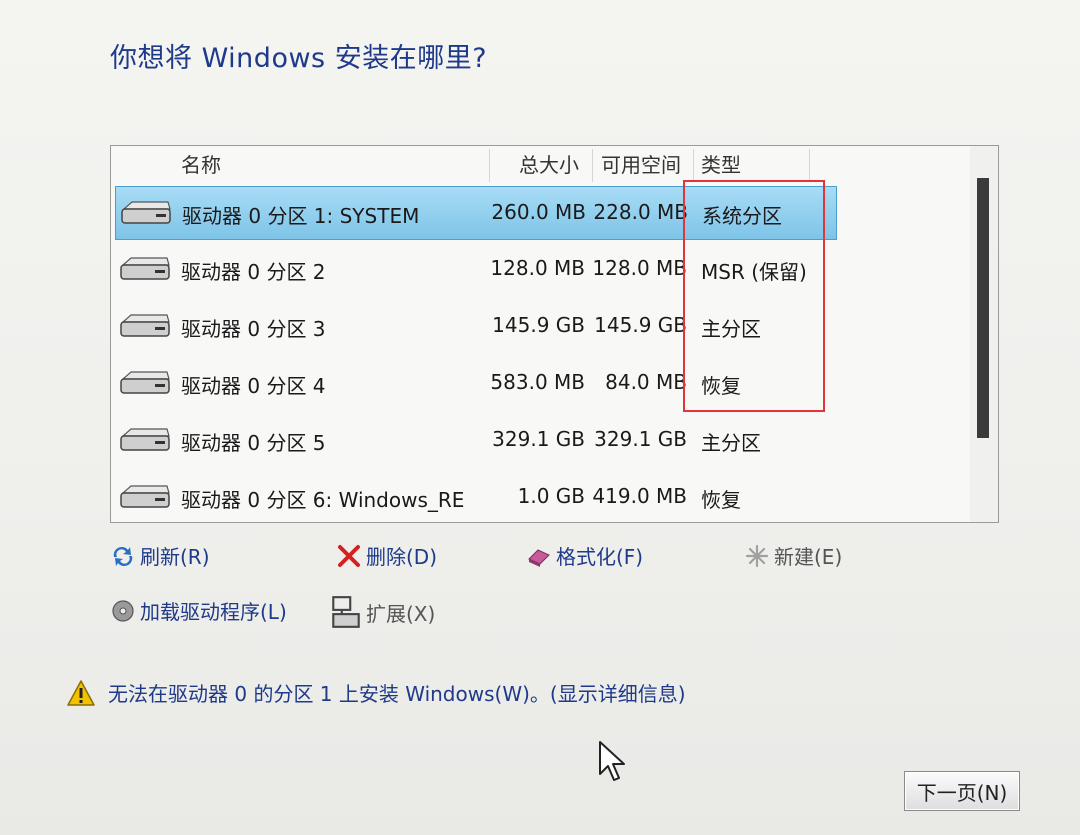  I want to click on partition-type: 恢复, so click(721, 500).